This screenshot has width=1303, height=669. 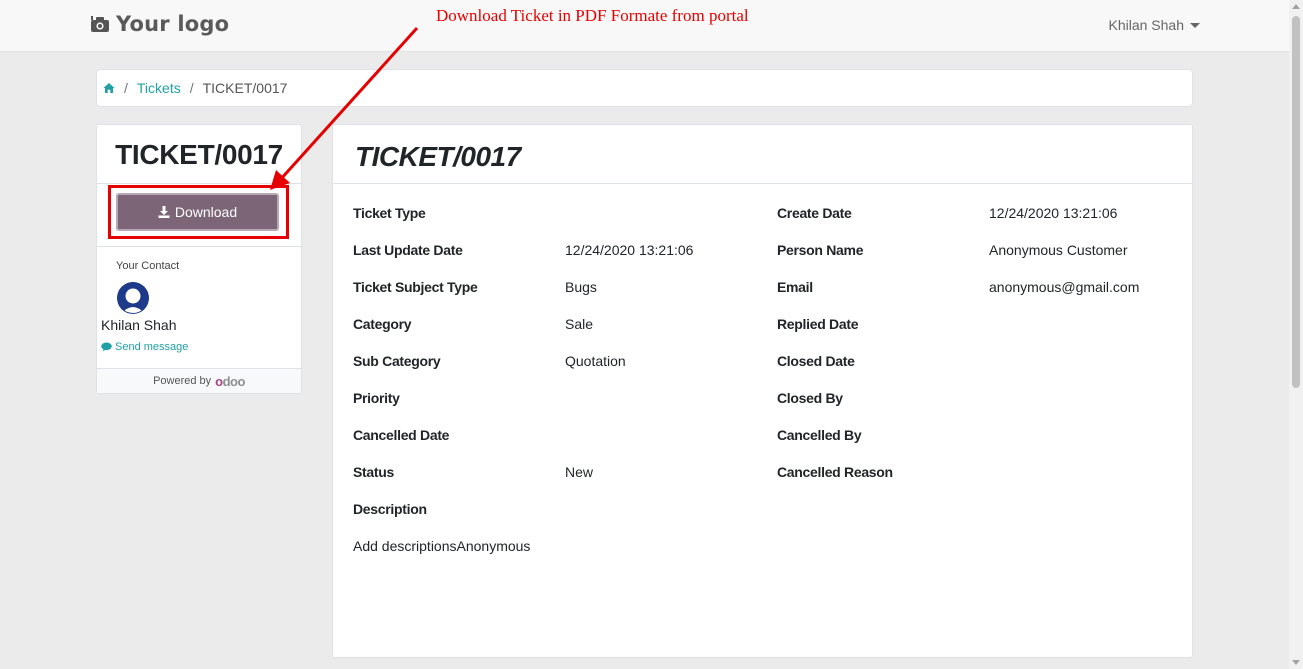 I want to click on powered-by-footer: Powered by odoo, so click(x=199, y=380).